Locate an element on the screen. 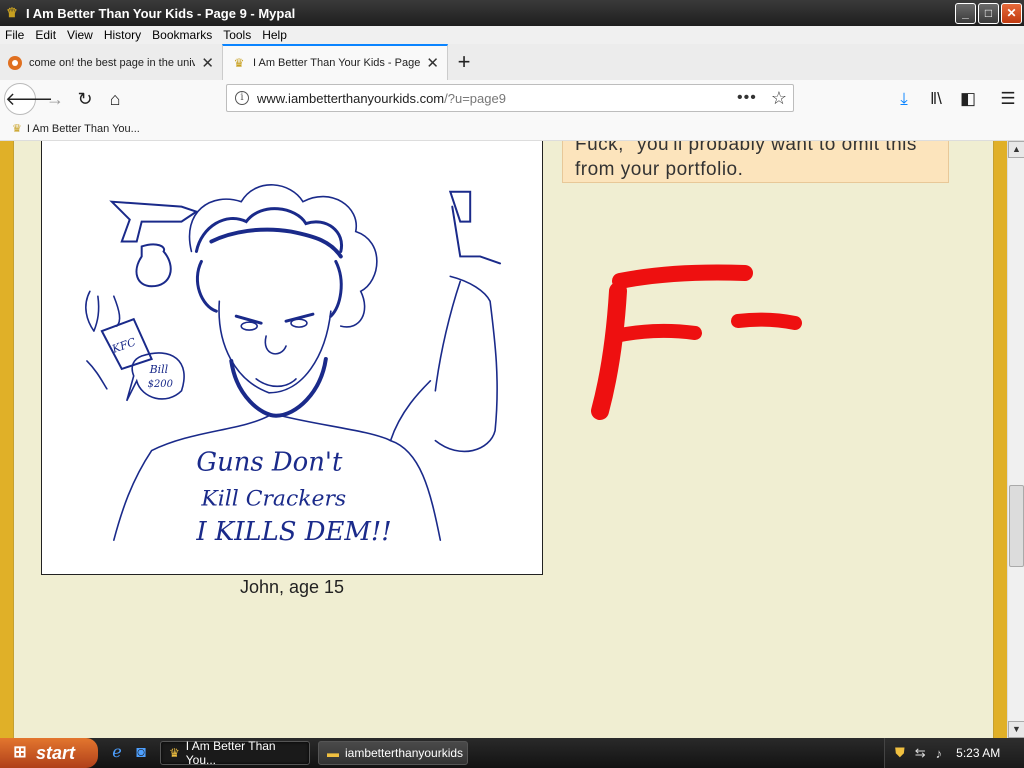  drawing-caption: John, age 15 is located at coordinates (292, 587).